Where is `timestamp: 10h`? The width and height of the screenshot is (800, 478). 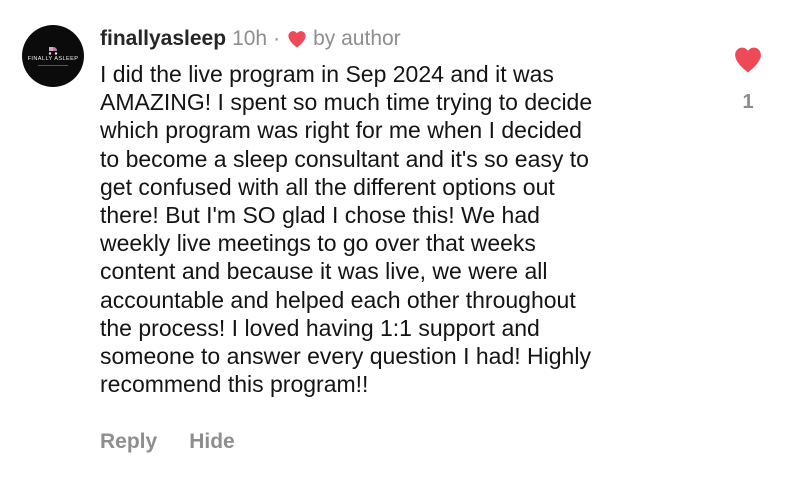 timestamp: 10h is located at coordinates (250, 38).